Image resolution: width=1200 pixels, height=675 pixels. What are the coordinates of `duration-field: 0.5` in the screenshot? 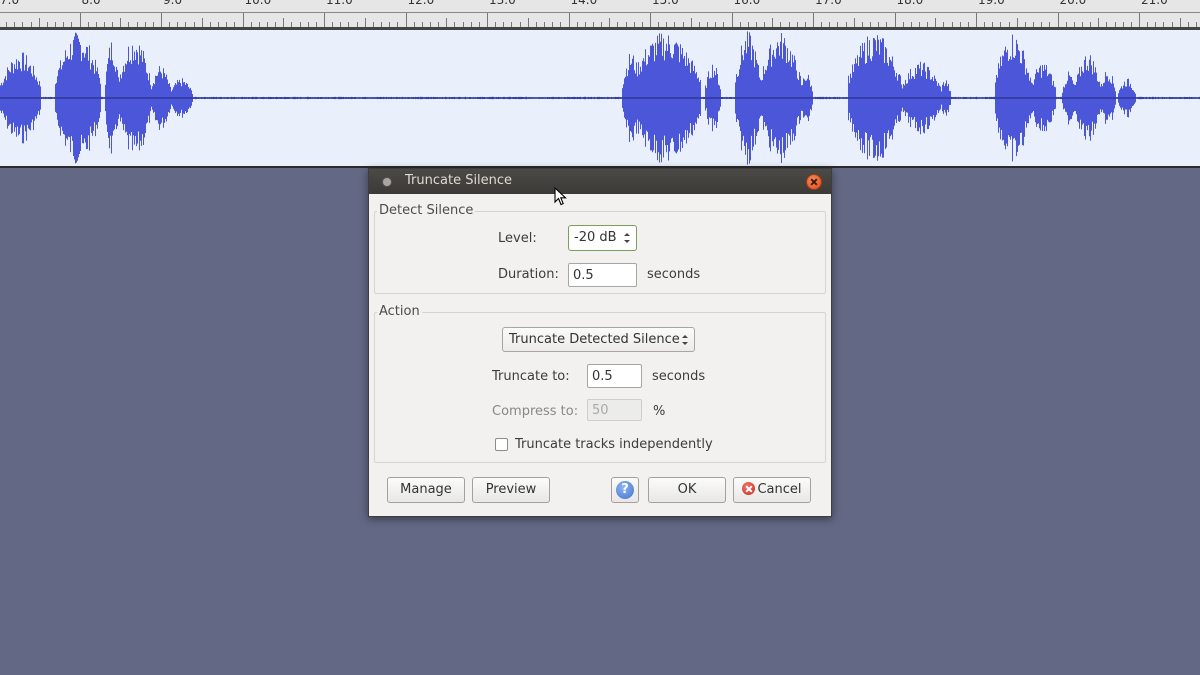 It's located at (602, 275).